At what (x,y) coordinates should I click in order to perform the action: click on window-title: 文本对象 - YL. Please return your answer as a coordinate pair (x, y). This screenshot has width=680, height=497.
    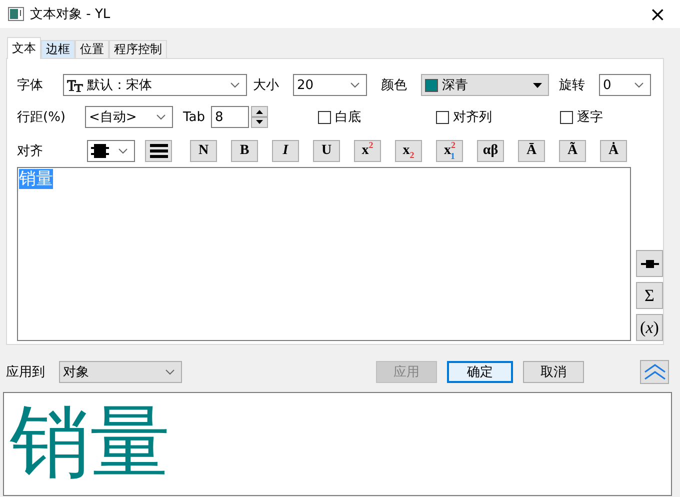
    Looking at the image, I should click on (71, 14).